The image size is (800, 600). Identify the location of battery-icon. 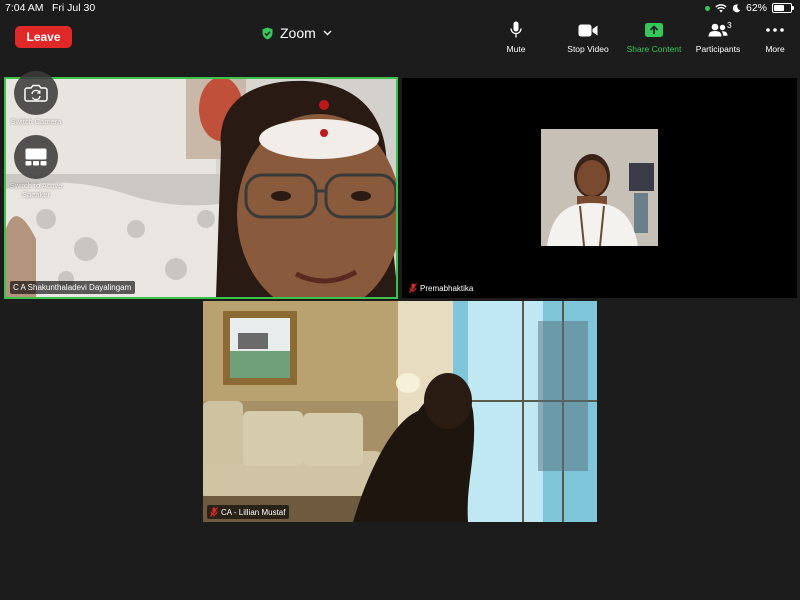
(783, 8).